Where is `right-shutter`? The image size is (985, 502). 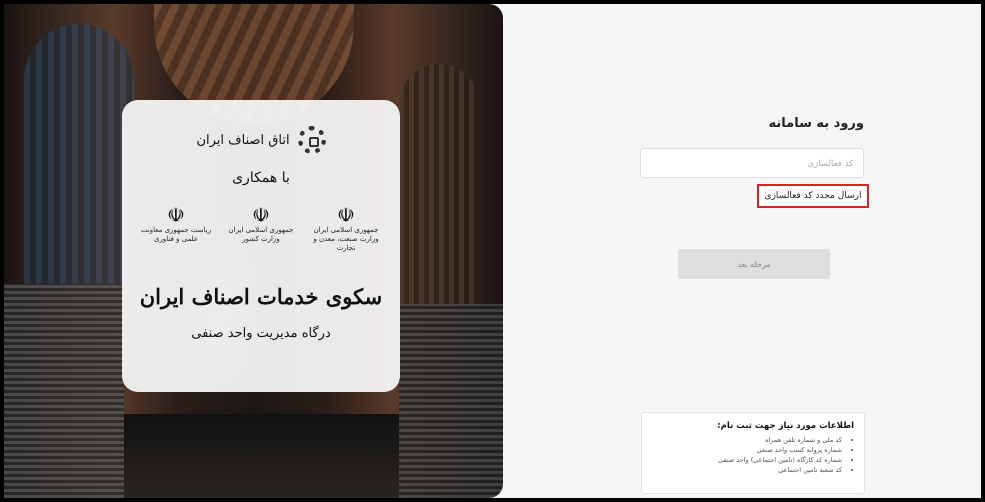 right-shutter is located at coordinates (451, 401).